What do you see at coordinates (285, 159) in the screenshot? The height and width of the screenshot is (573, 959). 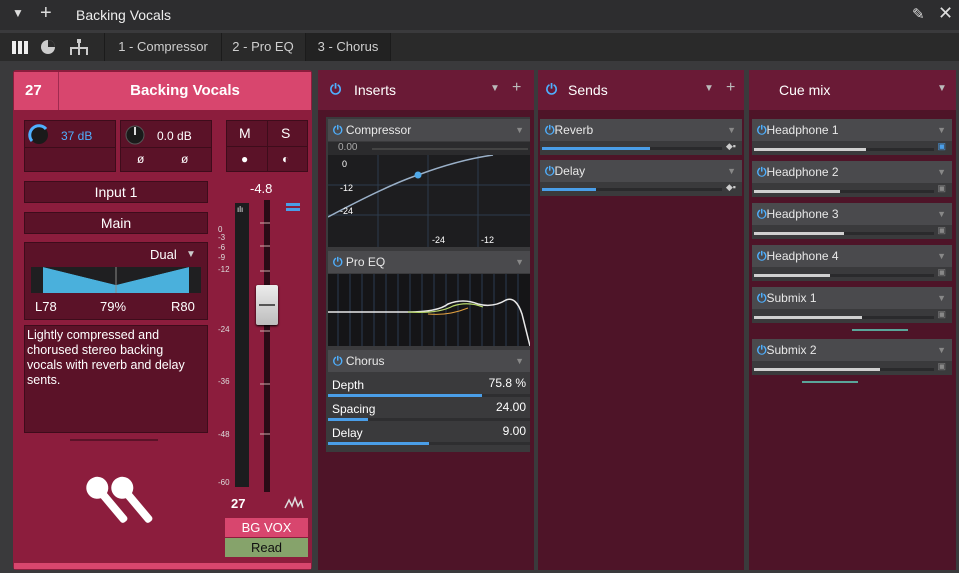 I see `monitor-button: ◐` at bounding box center [285, 159].